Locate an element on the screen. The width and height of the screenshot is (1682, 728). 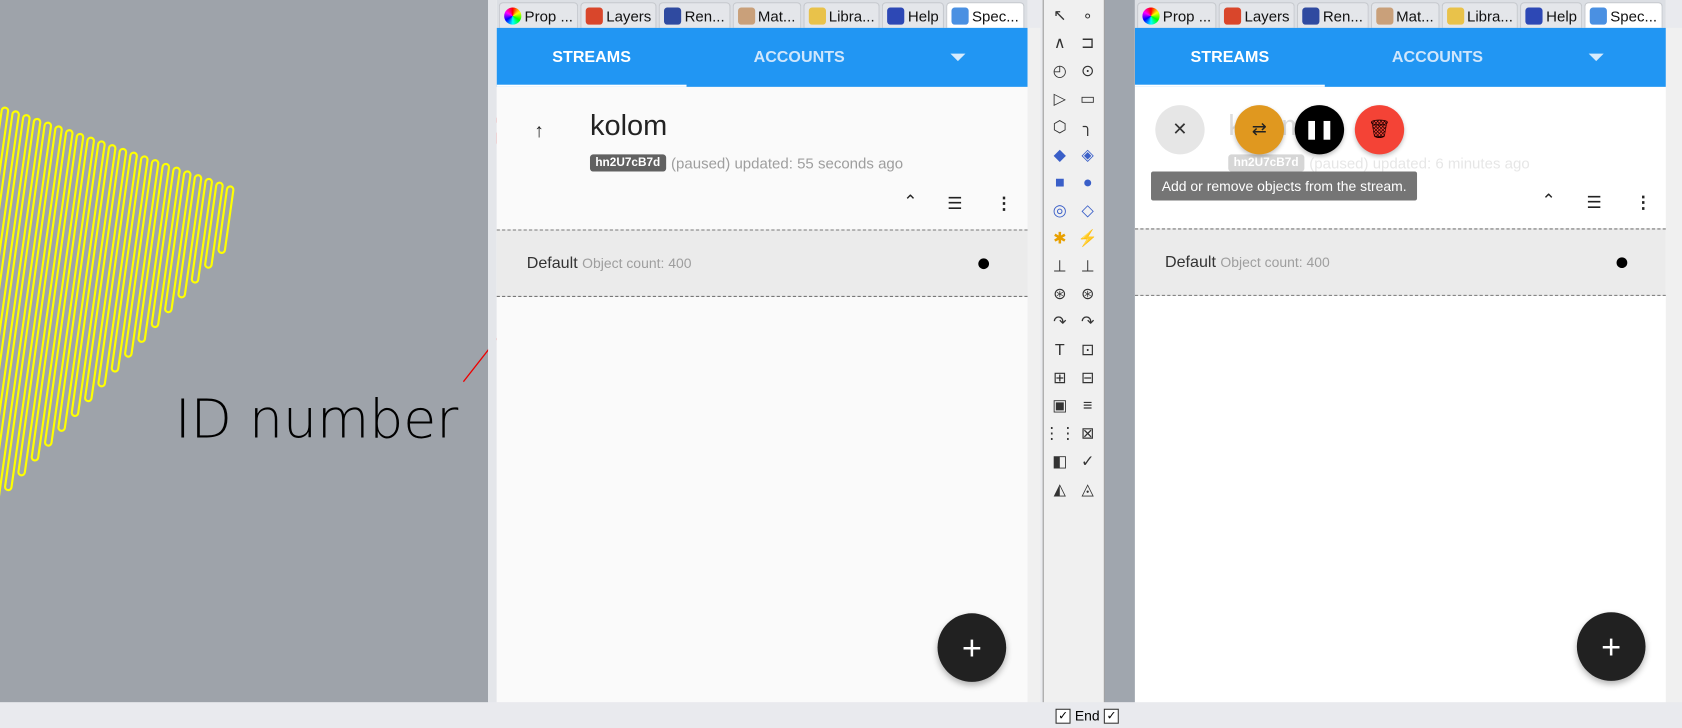
toolbar-tool-icon: ◇ is located at coordinates (1088, 210).